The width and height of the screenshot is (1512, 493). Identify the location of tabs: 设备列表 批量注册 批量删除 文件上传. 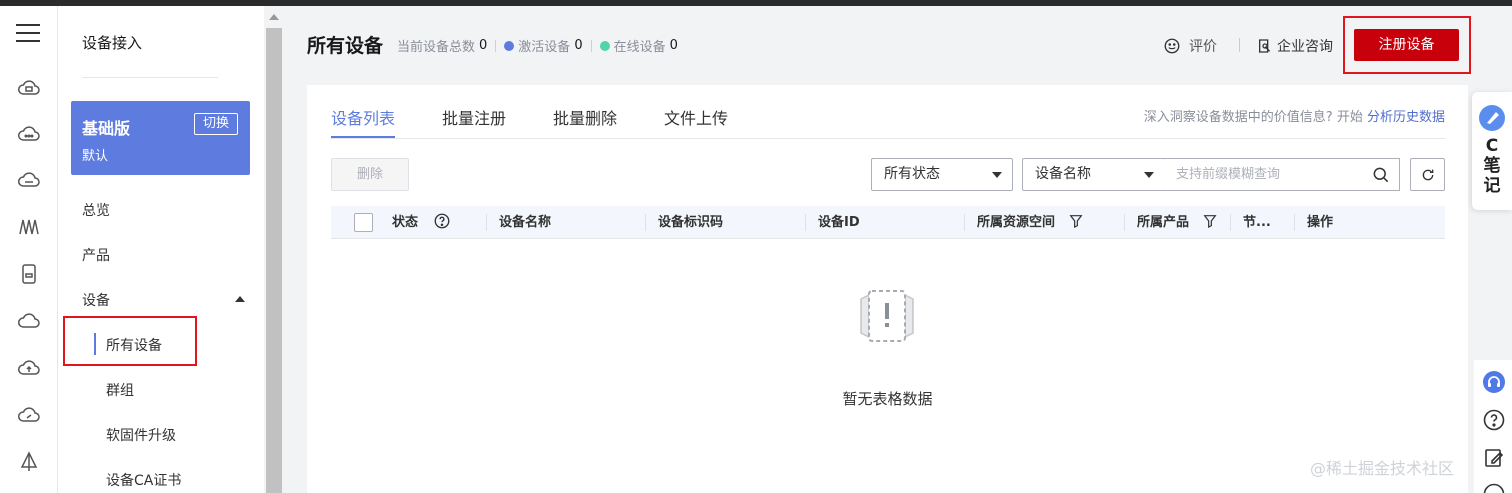
(553, 121).